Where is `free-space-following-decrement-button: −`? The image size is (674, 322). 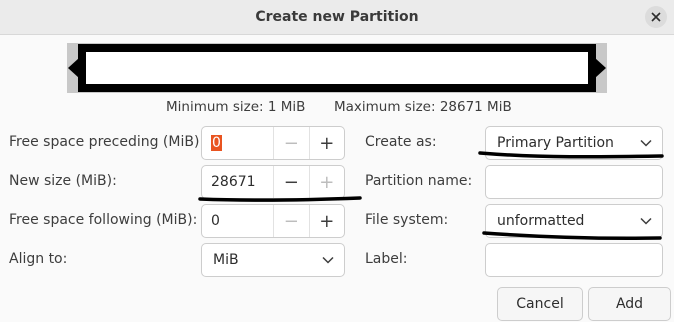
free-space-following-decrement-button: − is located at coordinates (292, 221).